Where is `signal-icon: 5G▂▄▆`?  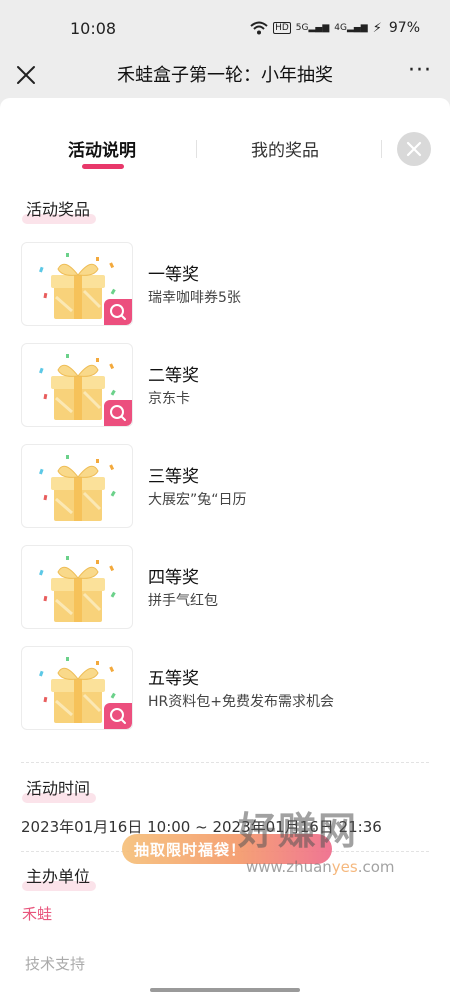
signal-icon: 5G▂▄▆ is located at coordinates (312, 28).